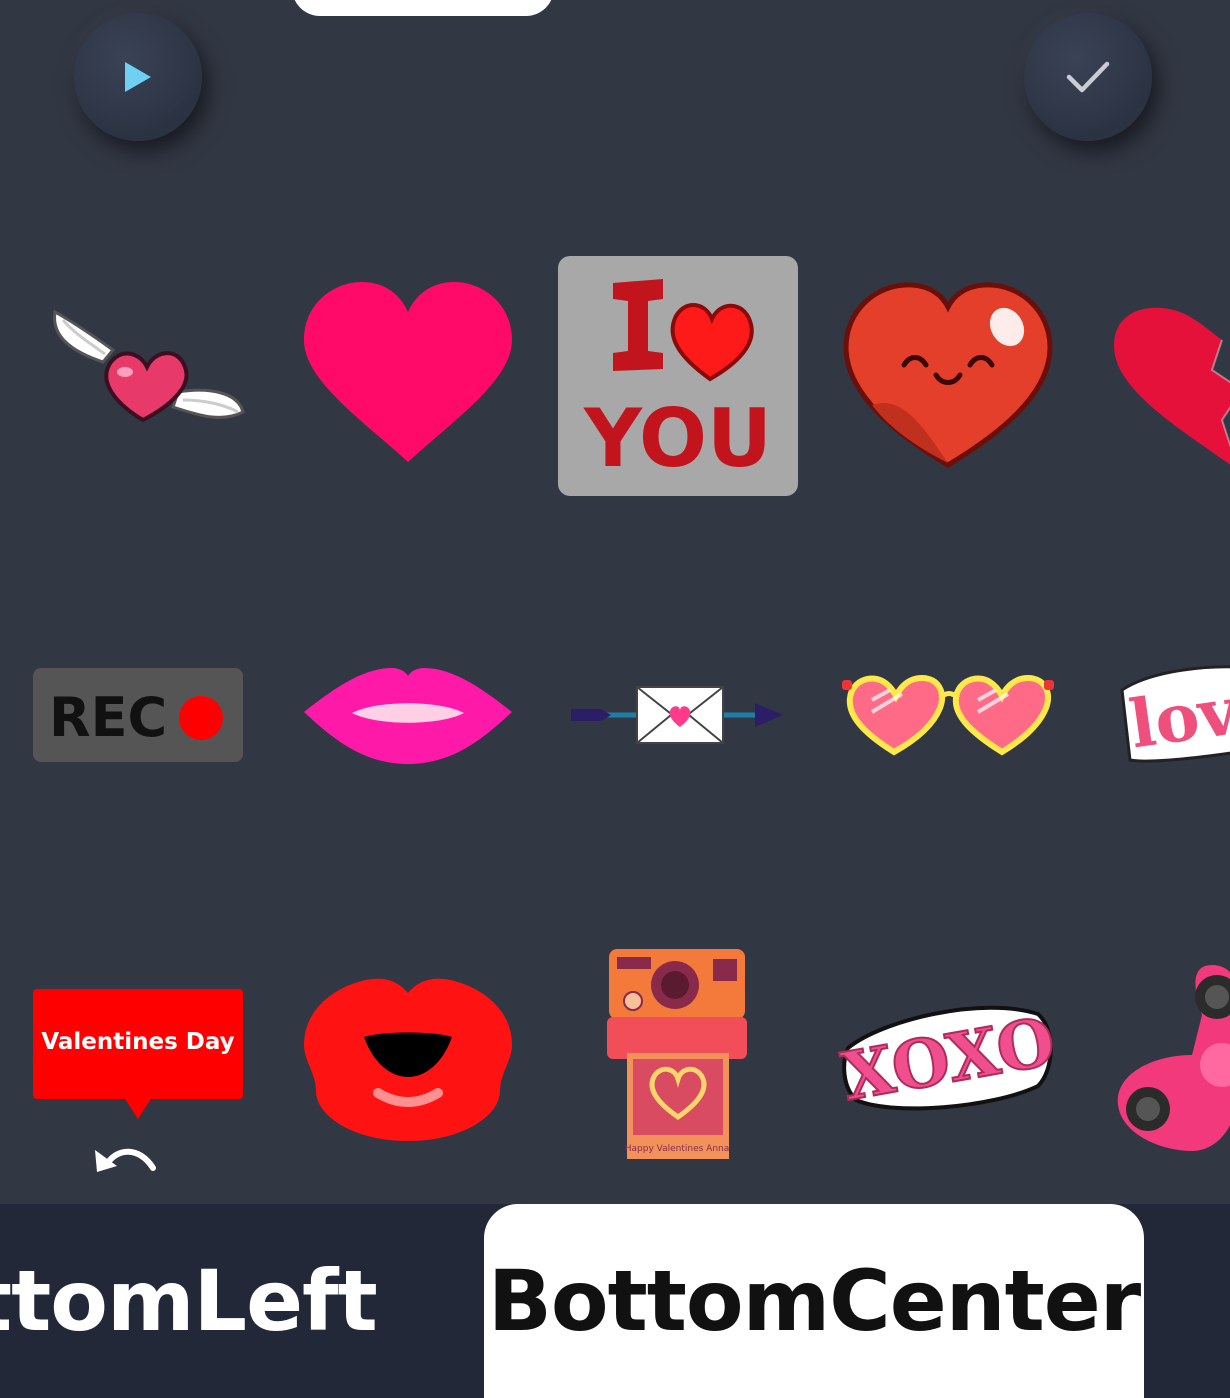  Describe the element at coordinates (189, 1301) in the screenshot. I see `tab-bottom-left: ttomLeft` at that location.